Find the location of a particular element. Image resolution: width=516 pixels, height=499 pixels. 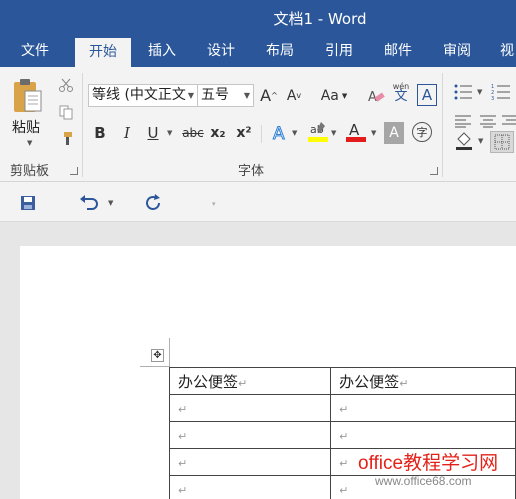

align-left-icon is located at coordinates (463, 121).